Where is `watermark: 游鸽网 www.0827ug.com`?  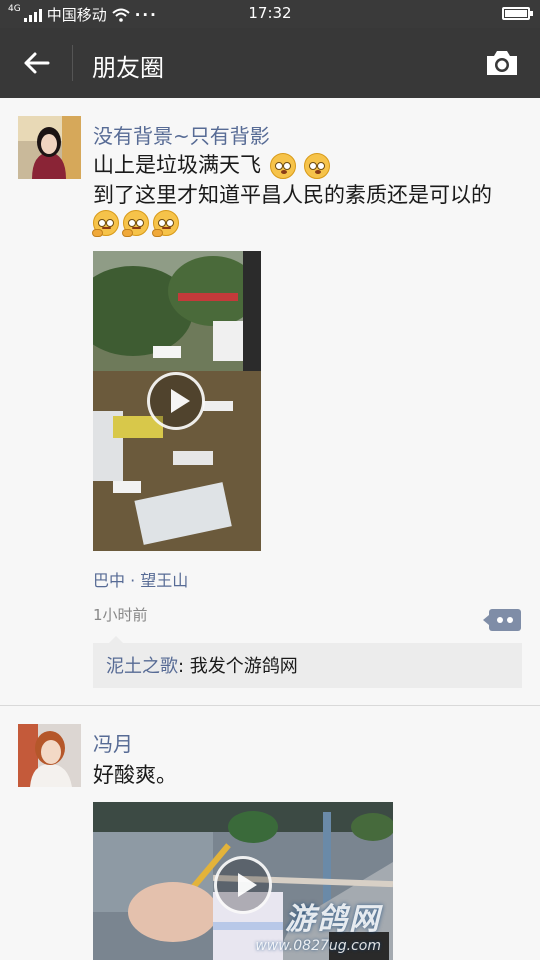 watermark: 游鸽网 www.0827ug.com is located at coordinates (318, 924).